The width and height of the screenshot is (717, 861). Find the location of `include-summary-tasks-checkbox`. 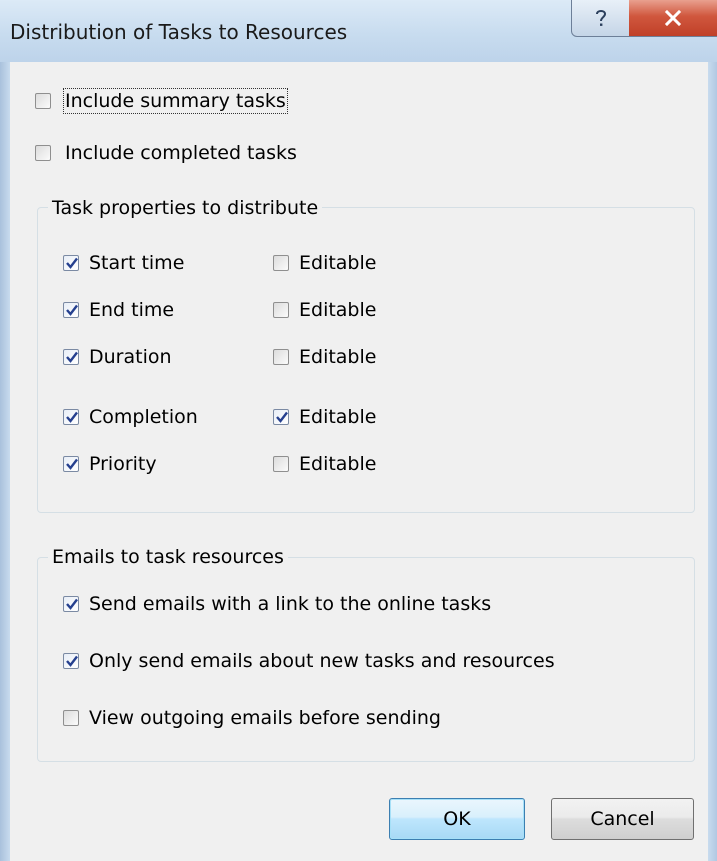

include-summary-tasks-checkbox is located at coordinates (43, 101).